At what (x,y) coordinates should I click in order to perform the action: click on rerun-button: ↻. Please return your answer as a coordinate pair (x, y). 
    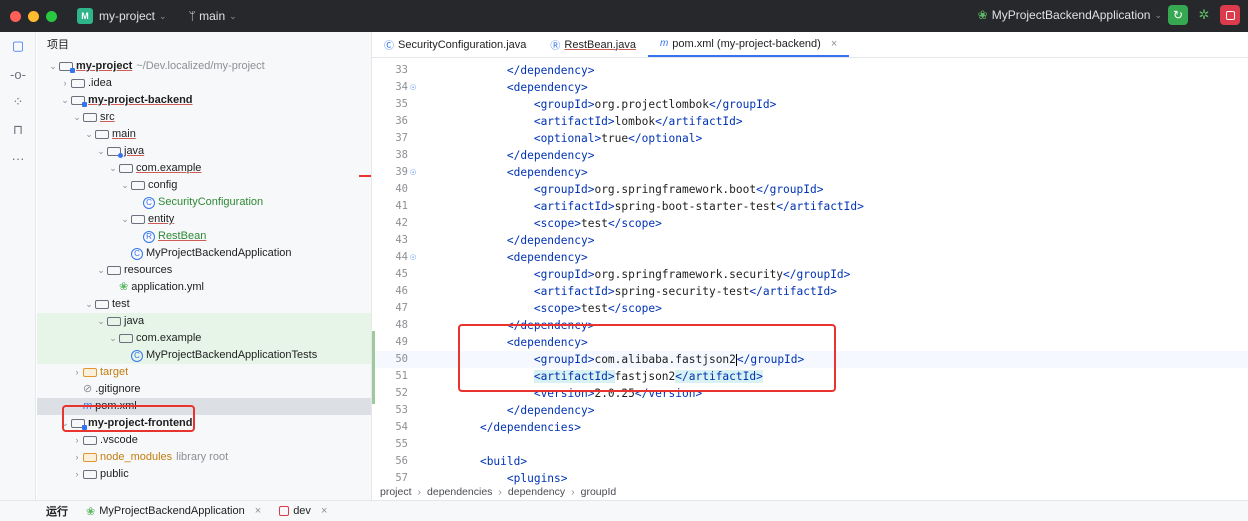
    Looking at the image, I should click on (1178, 15).